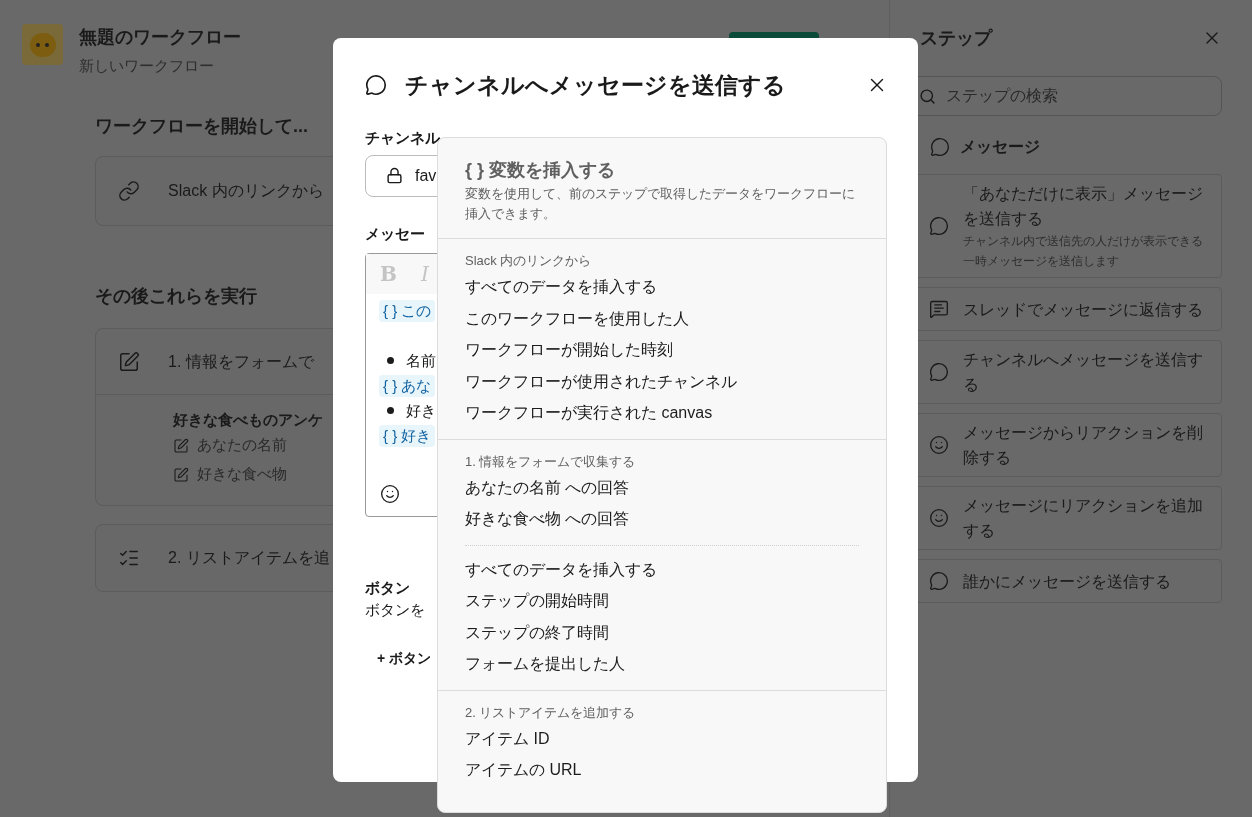 Image resolution: width=1252 pixels, height=817 pixels. I want to click on section-label: ボタン, so click(387, 587).